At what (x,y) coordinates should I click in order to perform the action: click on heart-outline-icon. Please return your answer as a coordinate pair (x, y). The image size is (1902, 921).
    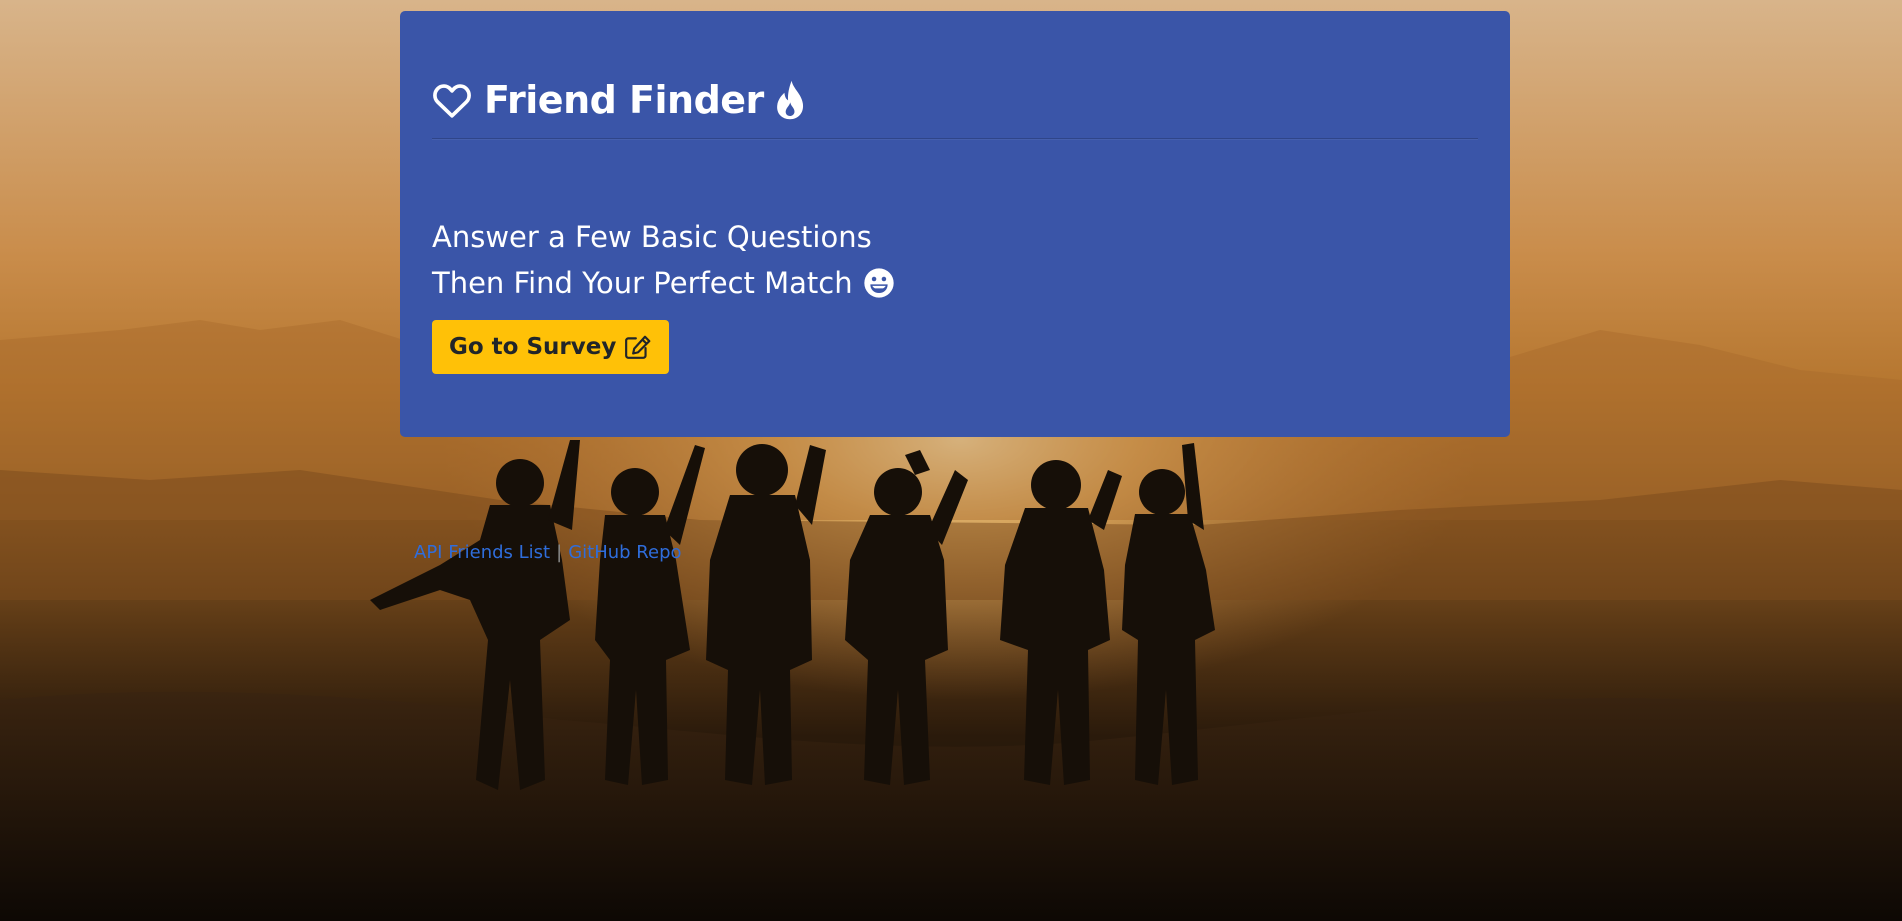
    Looking at the image, I should click on (452, 100).